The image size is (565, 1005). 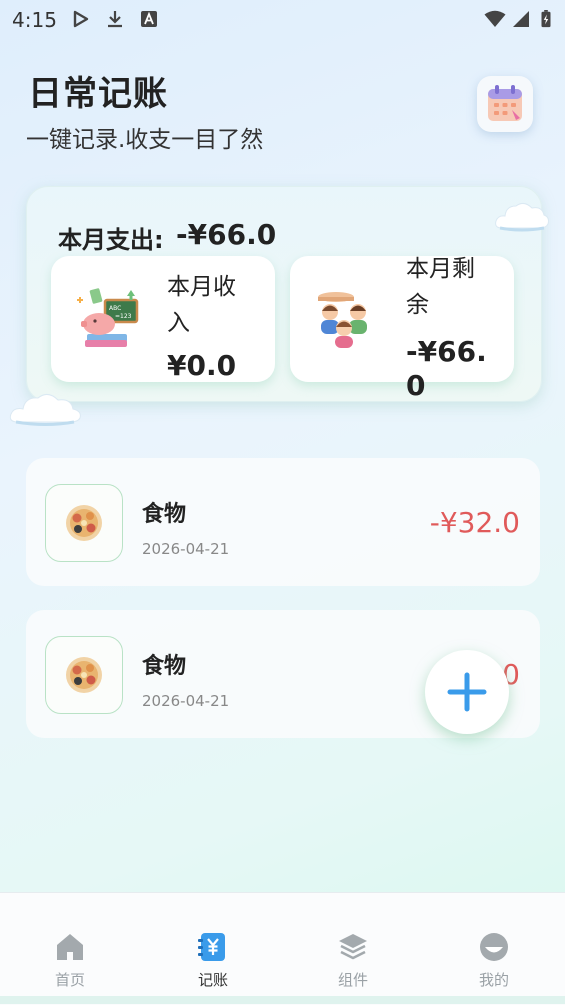 What do you see at coordinates (283, 522) in the screenshot?
I see `record-item: 食物 2026-04-21 -¥32.0` at bounding box center [283, 522].